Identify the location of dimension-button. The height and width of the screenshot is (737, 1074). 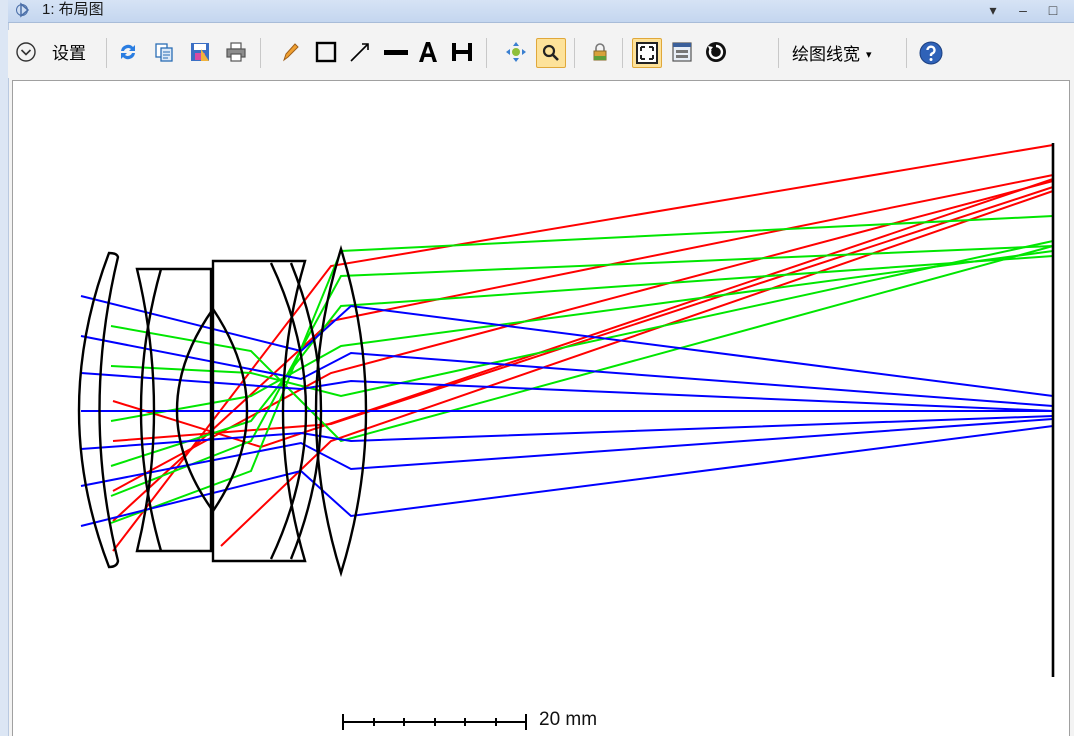
(463, 53).